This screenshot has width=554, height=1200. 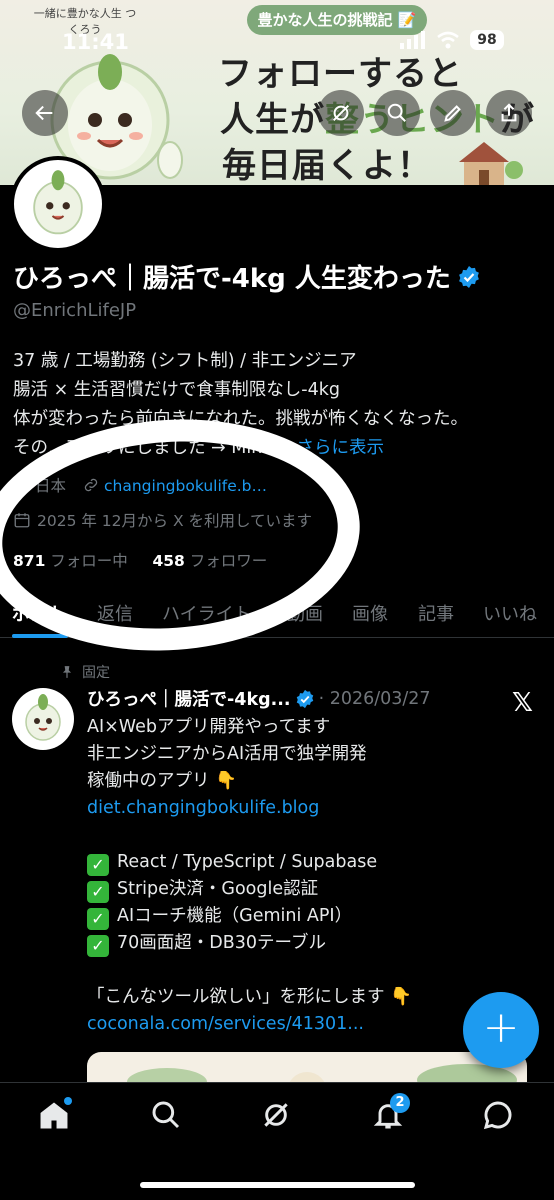 I want to click on unread-dot, so click(x=68, y=1101).